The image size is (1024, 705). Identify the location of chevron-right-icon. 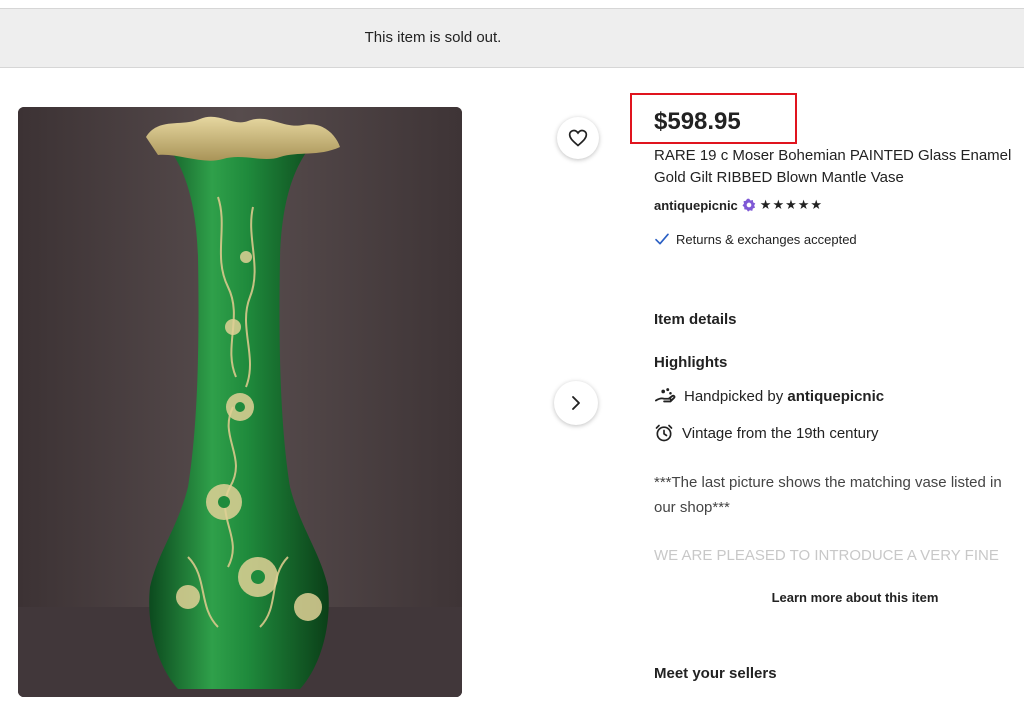
(576, 403).